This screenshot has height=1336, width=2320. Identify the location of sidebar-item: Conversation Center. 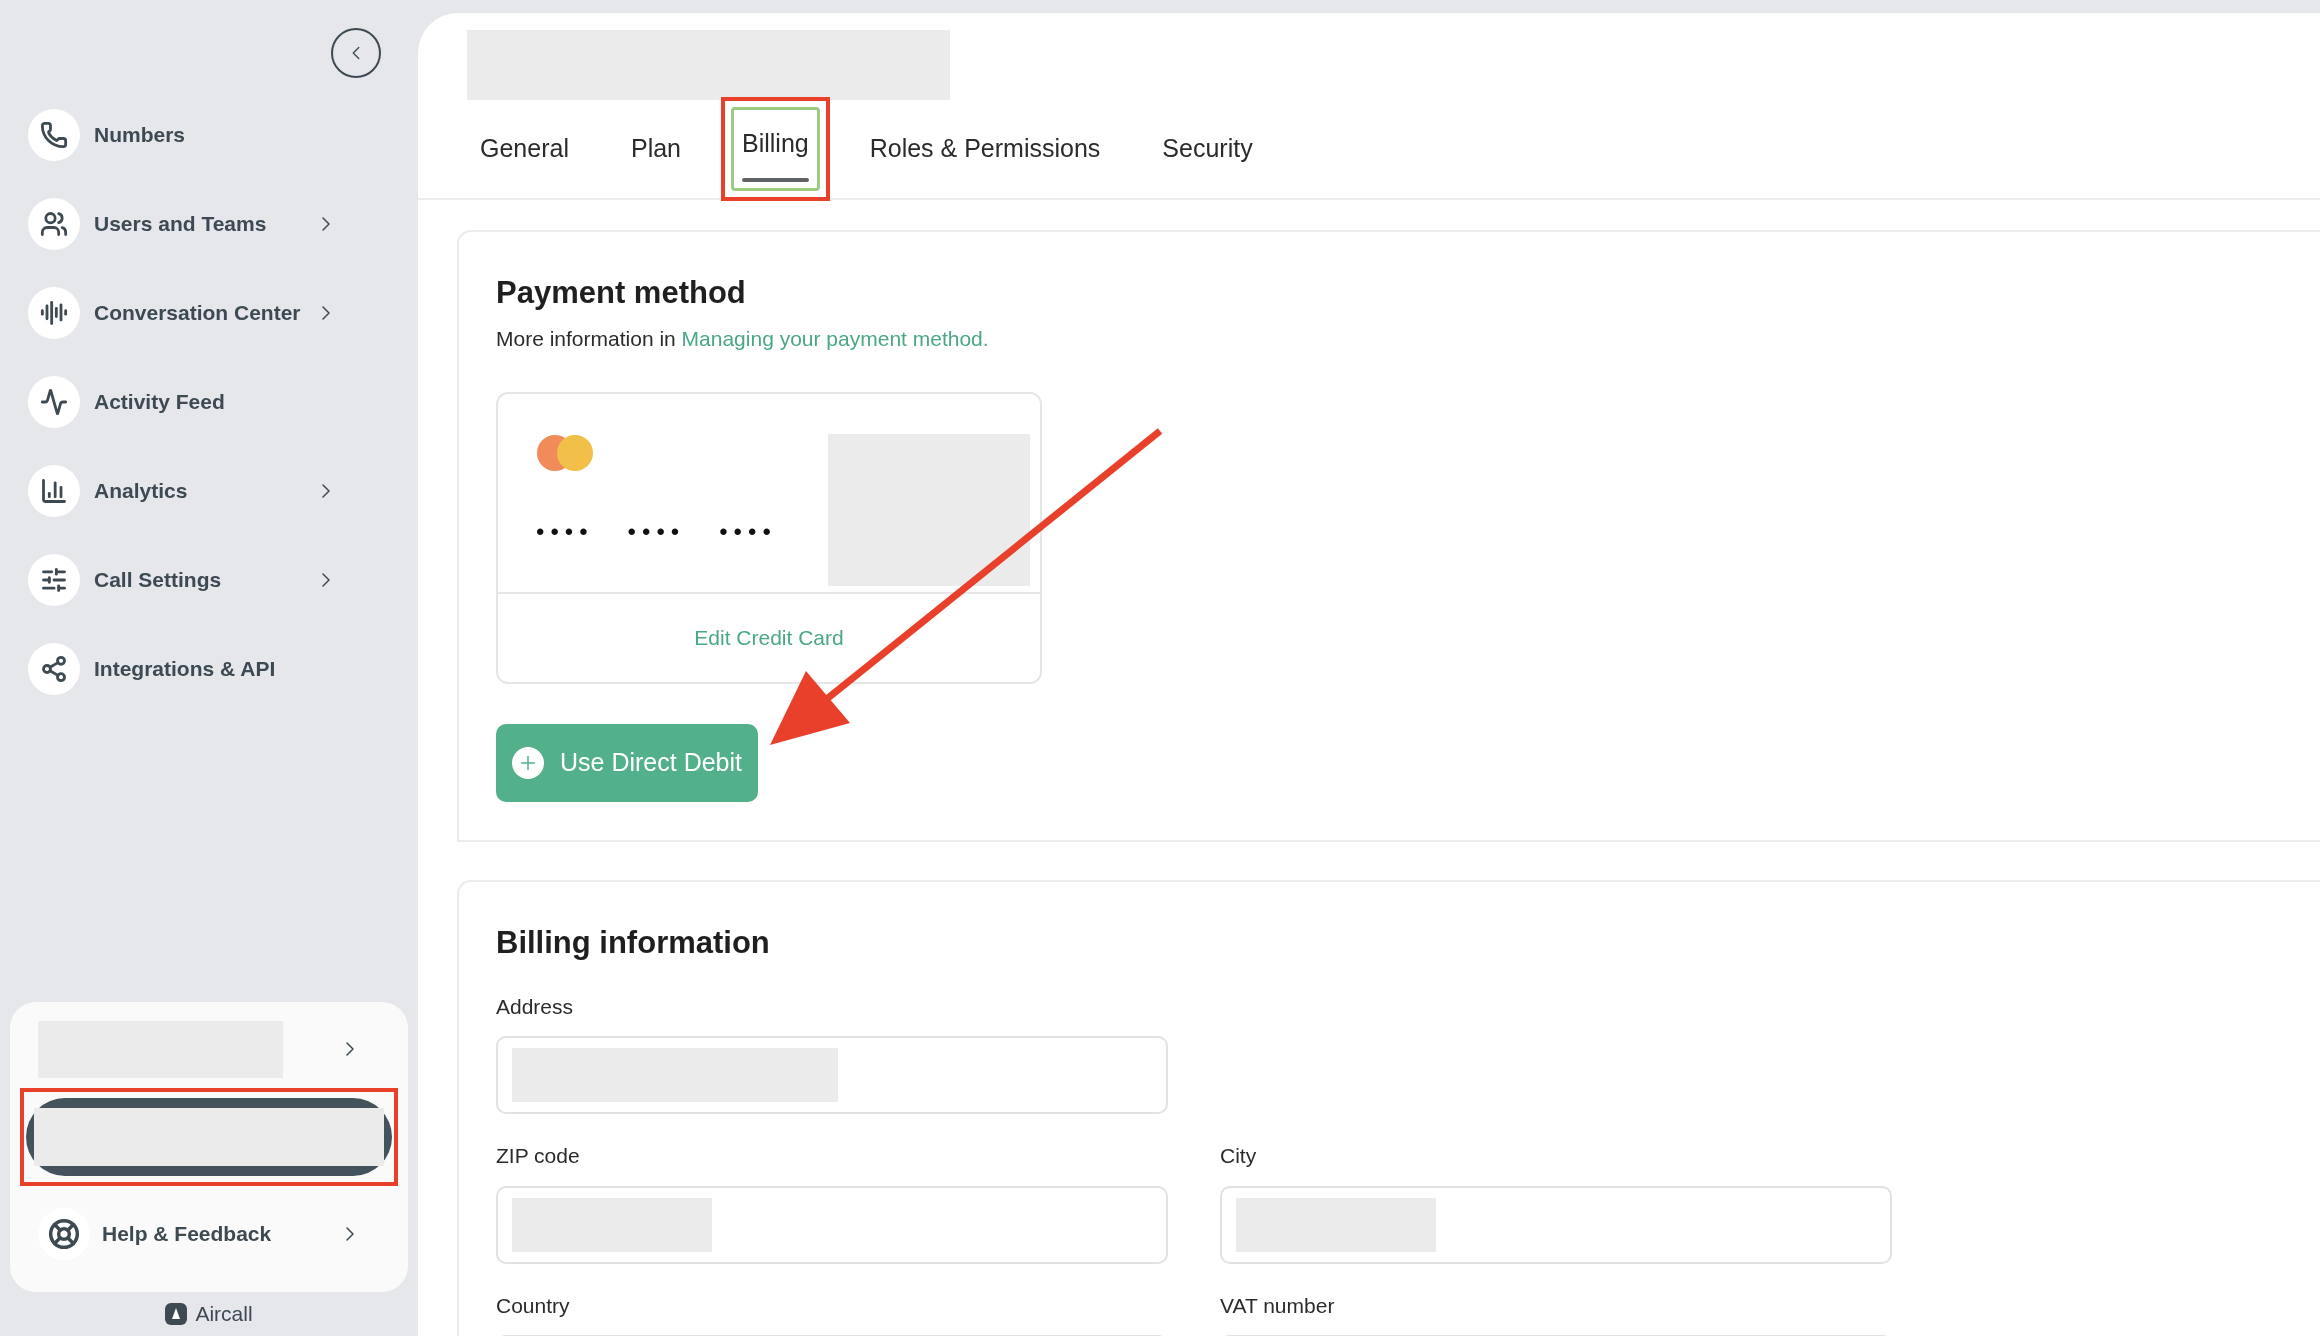
(209, 312).